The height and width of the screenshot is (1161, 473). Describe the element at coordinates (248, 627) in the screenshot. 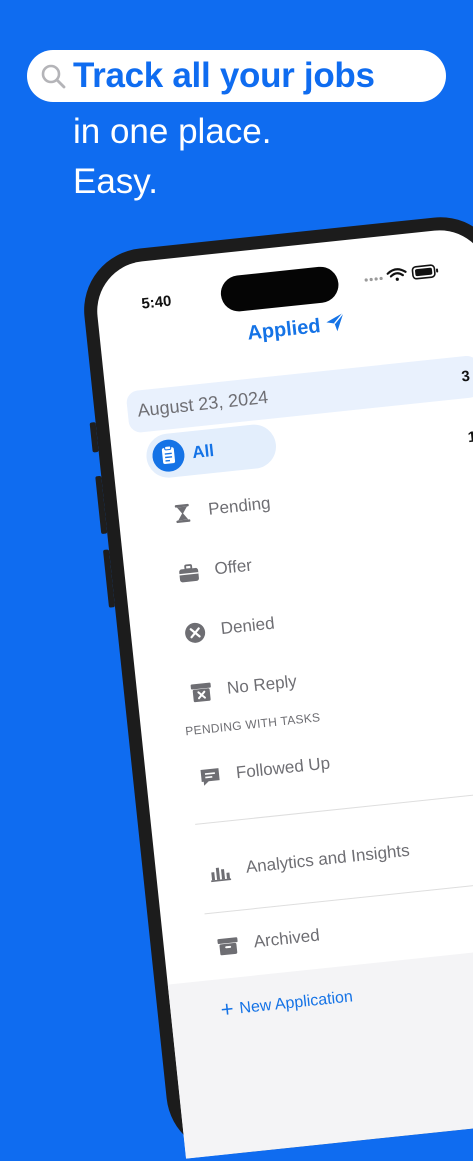

I see `filter-denied-label: Denied` at that location.